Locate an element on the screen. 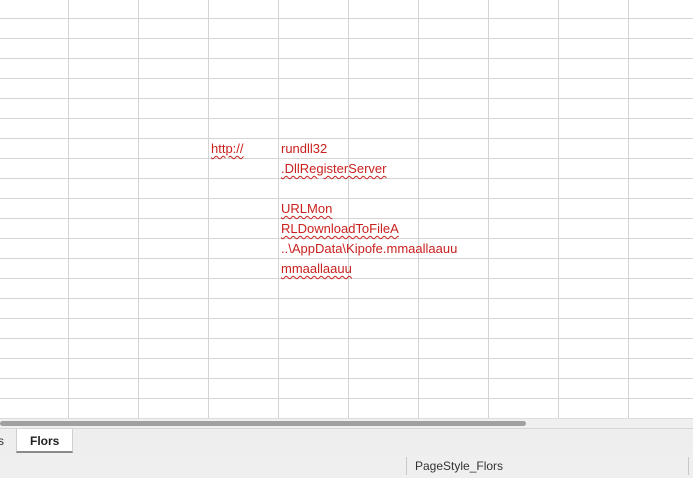  cell-download-function: RLDownloadToFileA is located at coordinates (340, 229).